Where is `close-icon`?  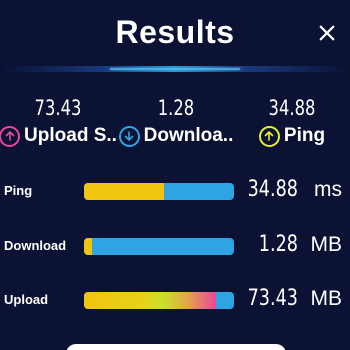 close-icon is located at coordinates (327, 33).